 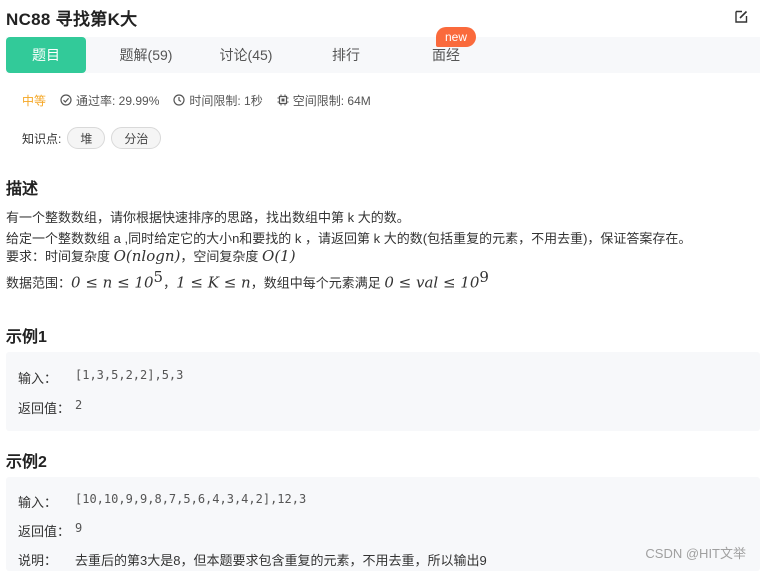 What do you see at coordinates (383, 391) in the screenshot?
I see `example1-box: 输入： [1,3,5,2,2],5,3 返回值： 2` at bounding box center [383, 391].